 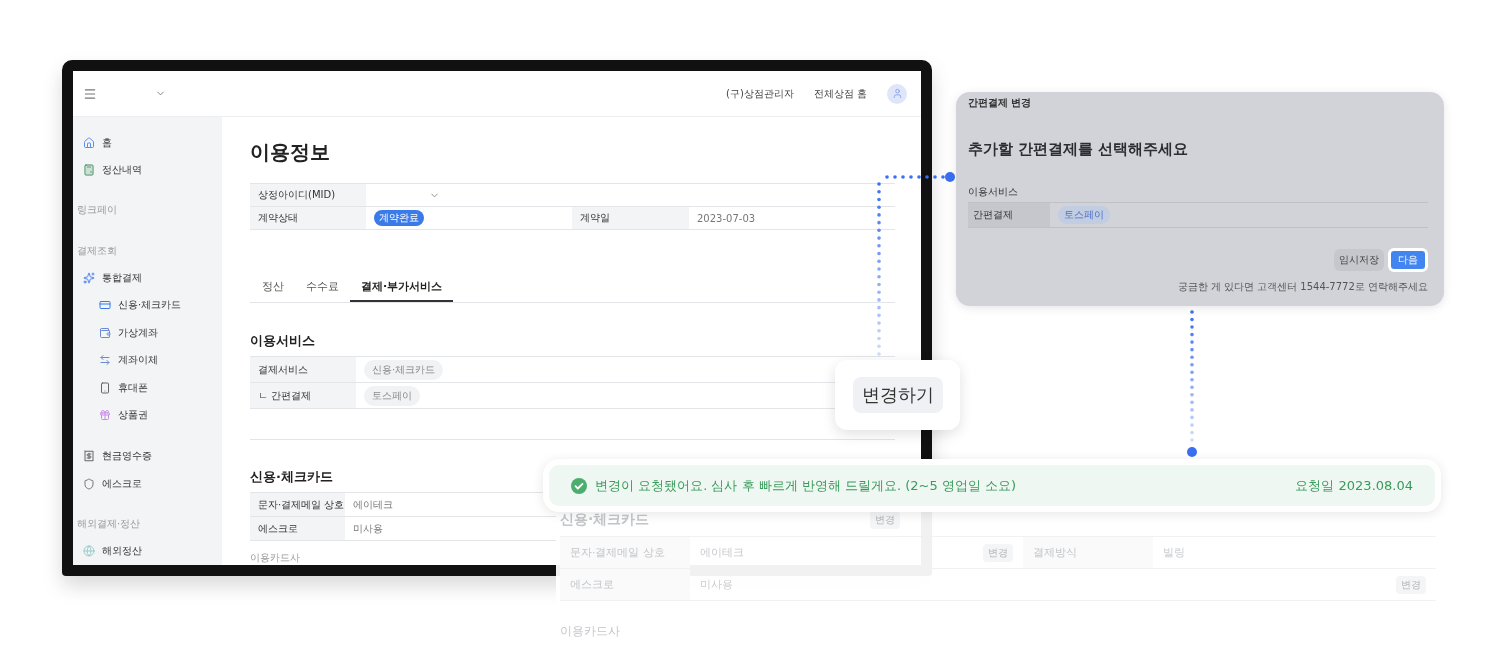 I want to click on table-label: ㄴ 간편결제, so click(x=303, y=395).